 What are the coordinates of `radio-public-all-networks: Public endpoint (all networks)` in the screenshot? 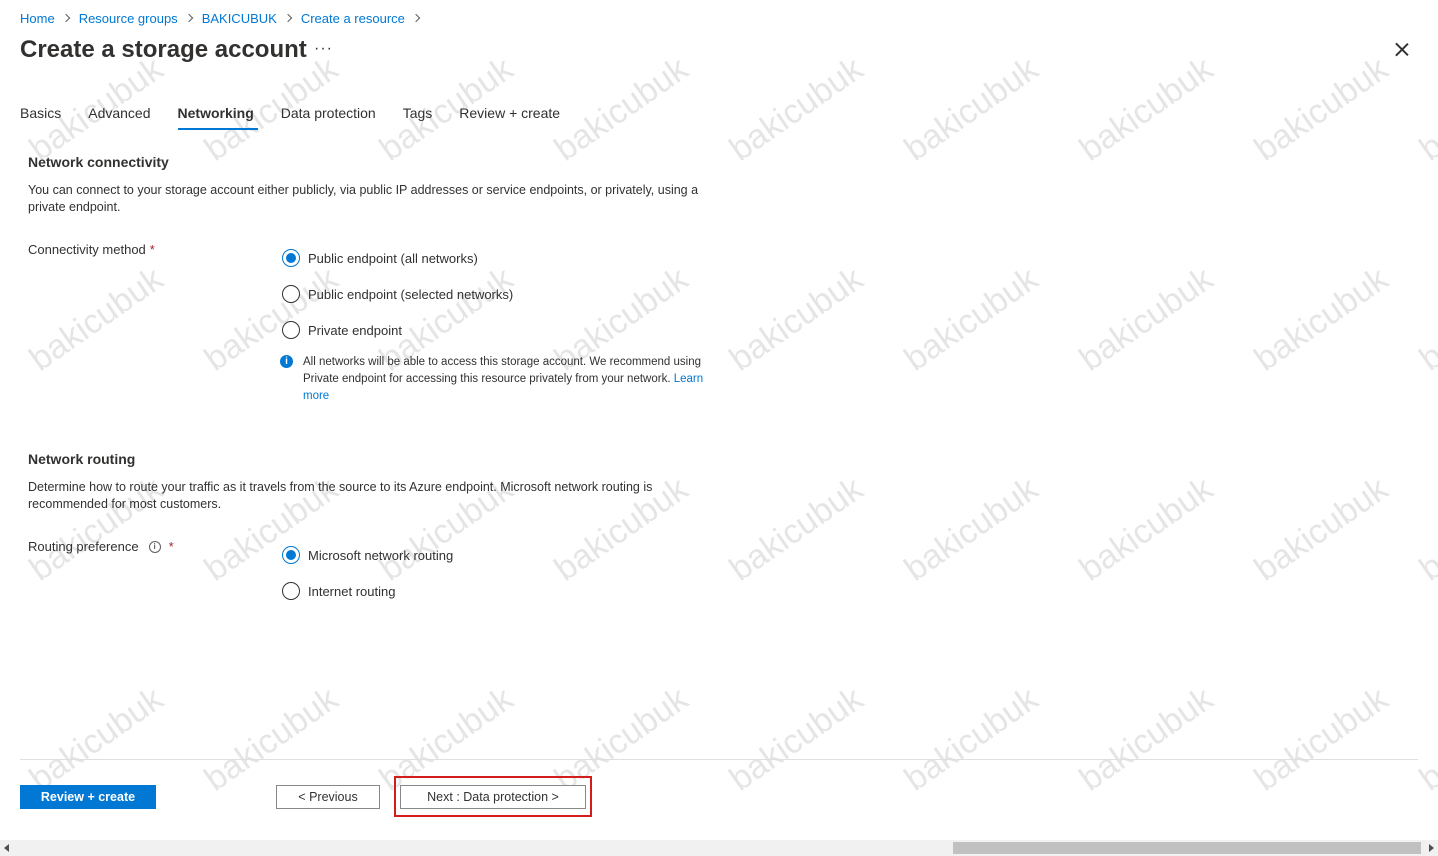 It's located at (380, 258).